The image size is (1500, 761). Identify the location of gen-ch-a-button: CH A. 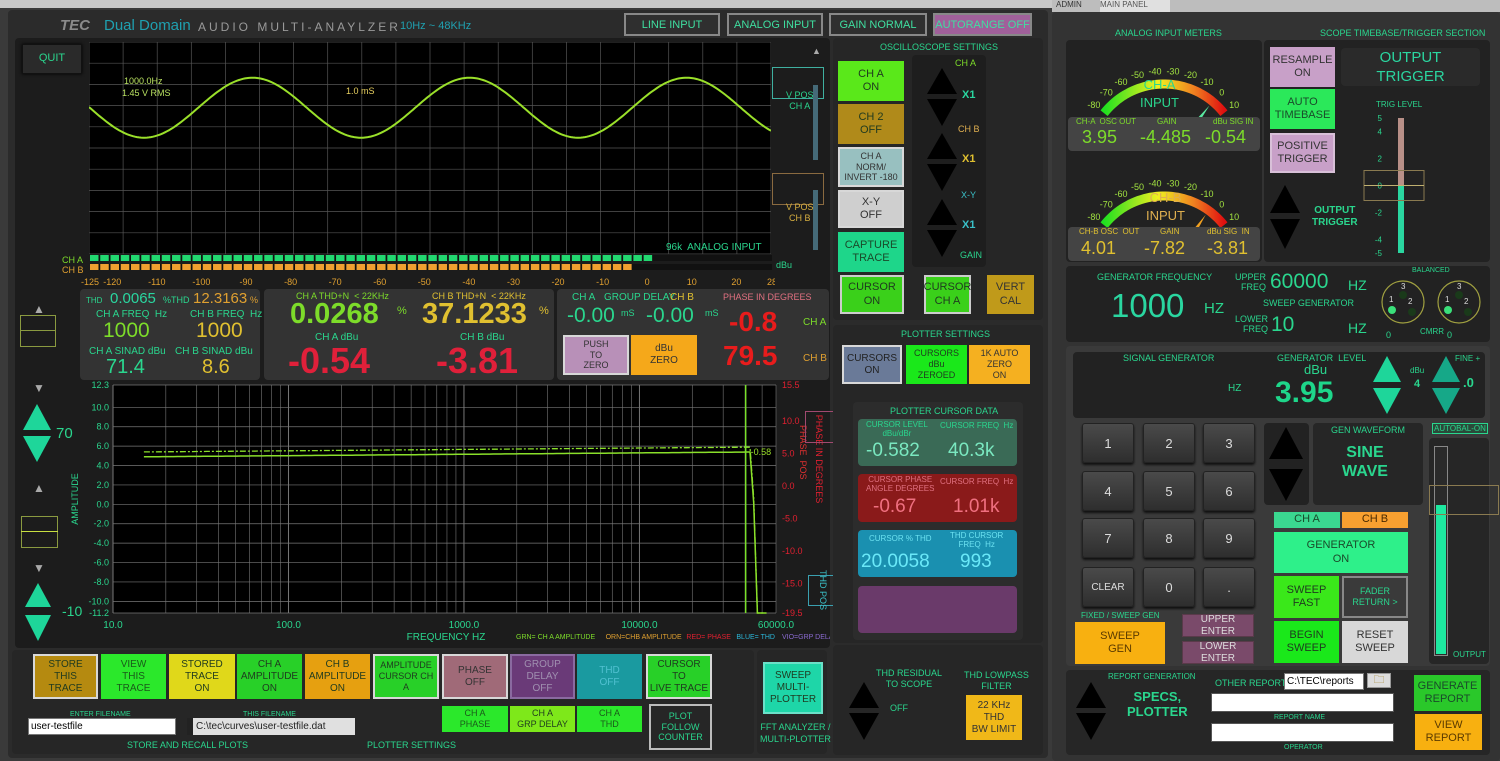
(1307, 520).